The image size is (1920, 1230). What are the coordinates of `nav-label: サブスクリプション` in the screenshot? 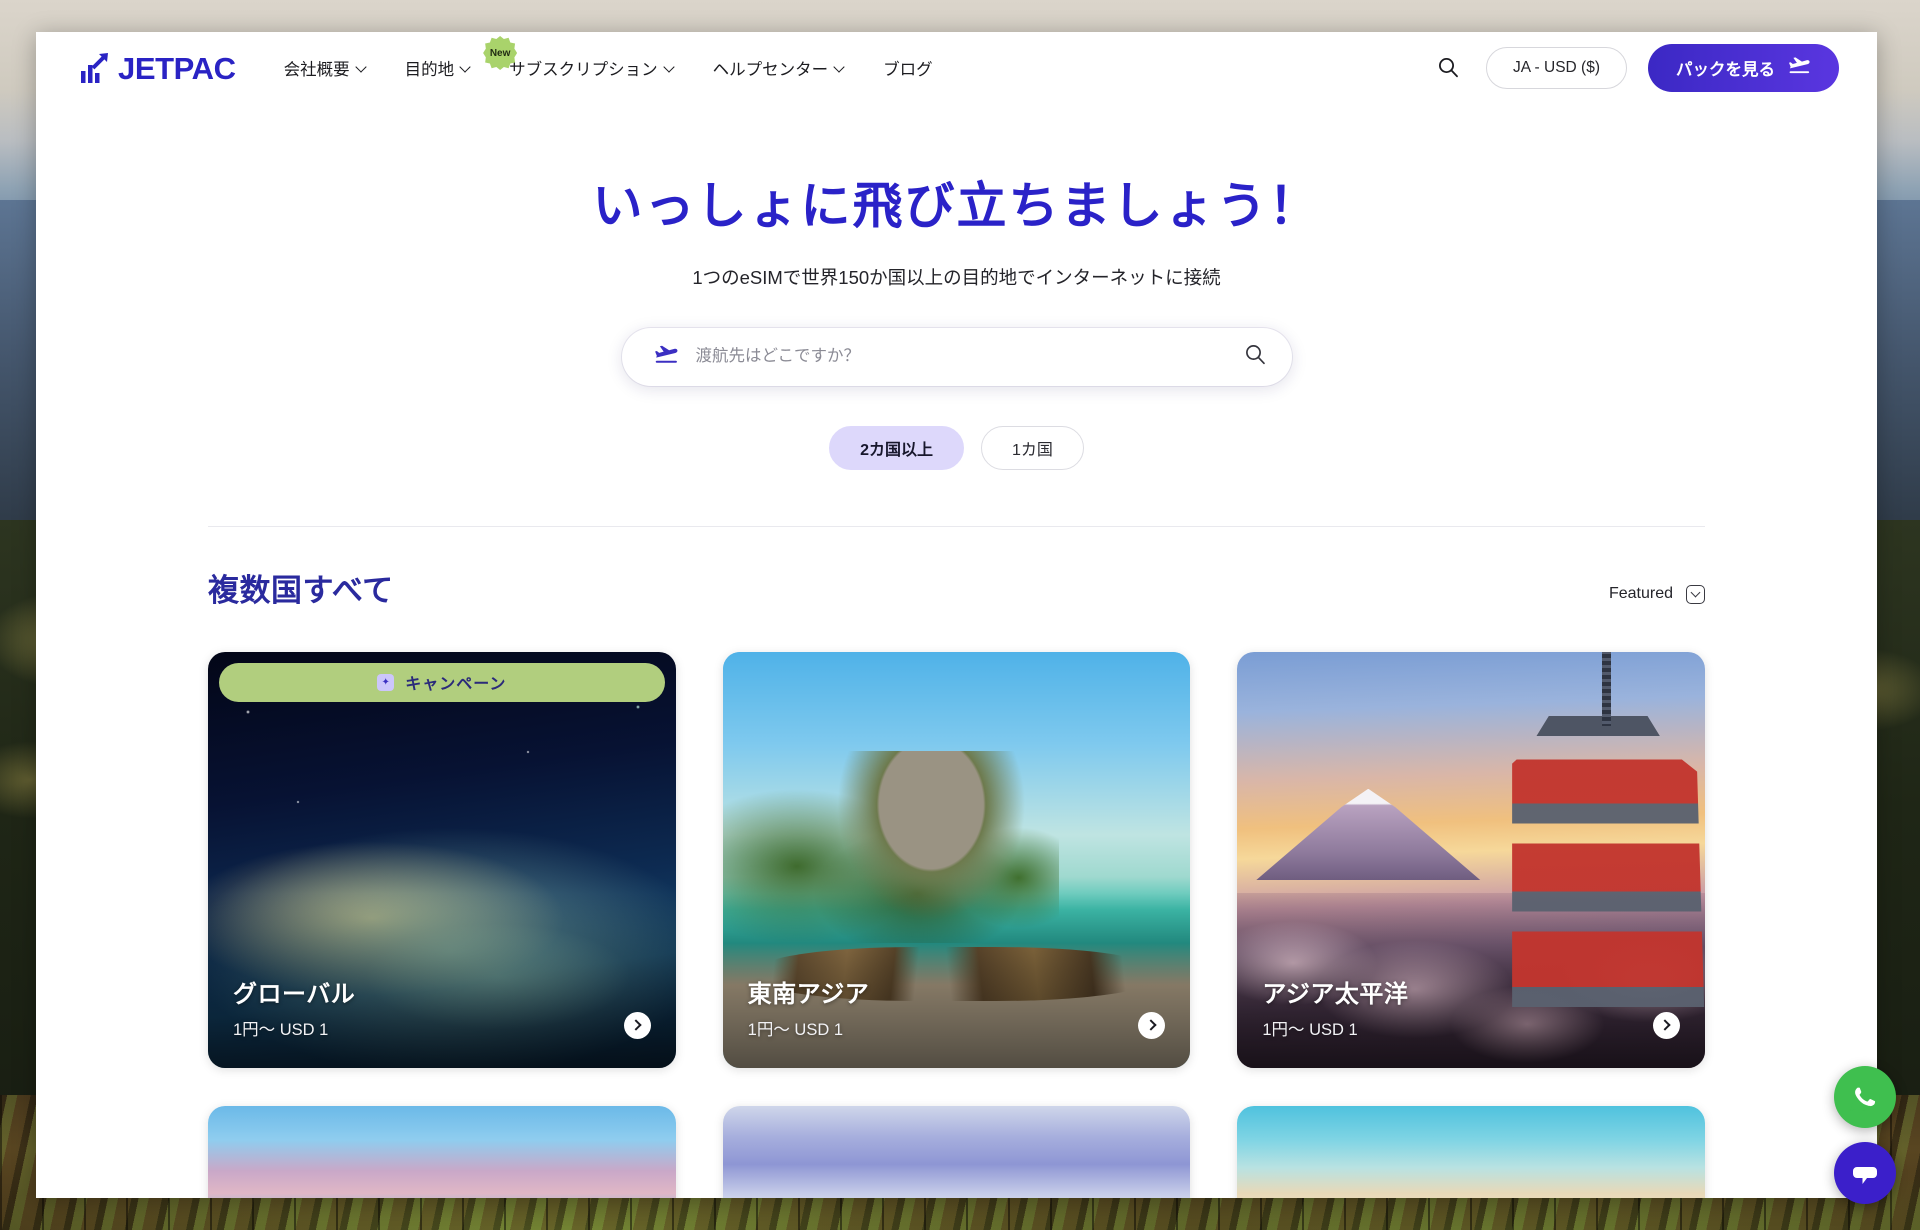 It's located at (583, 70).